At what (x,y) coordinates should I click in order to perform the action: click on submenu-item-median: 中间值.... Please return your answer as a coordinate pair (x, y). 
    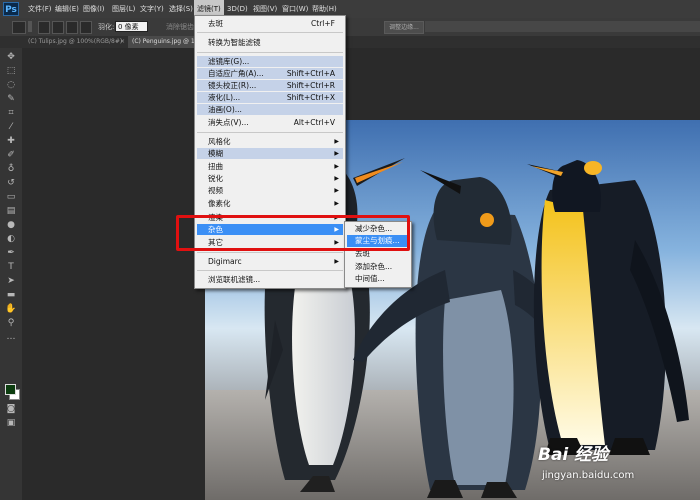
    Looking at the image, I should click on (378, 279).